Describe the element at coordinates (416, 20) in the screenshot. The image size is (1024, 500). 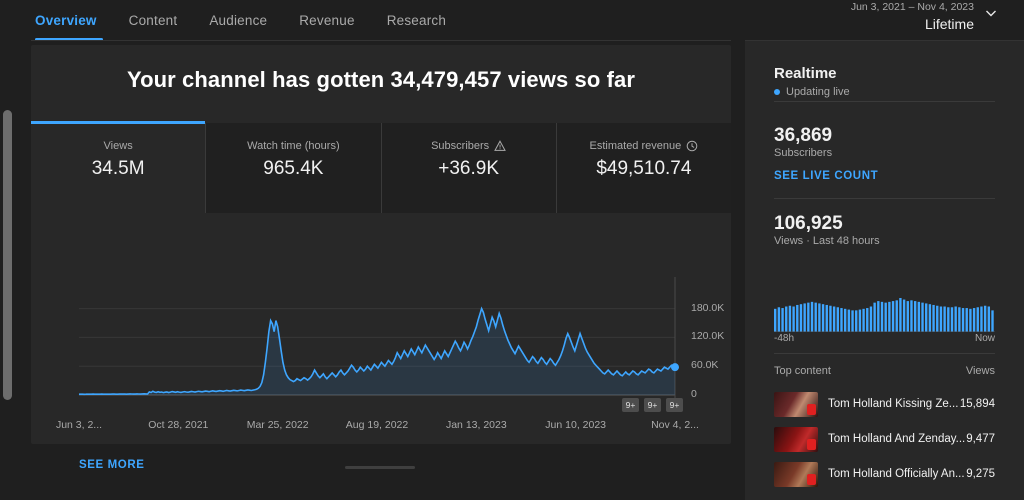
I see `tab-research: Research` at that location.